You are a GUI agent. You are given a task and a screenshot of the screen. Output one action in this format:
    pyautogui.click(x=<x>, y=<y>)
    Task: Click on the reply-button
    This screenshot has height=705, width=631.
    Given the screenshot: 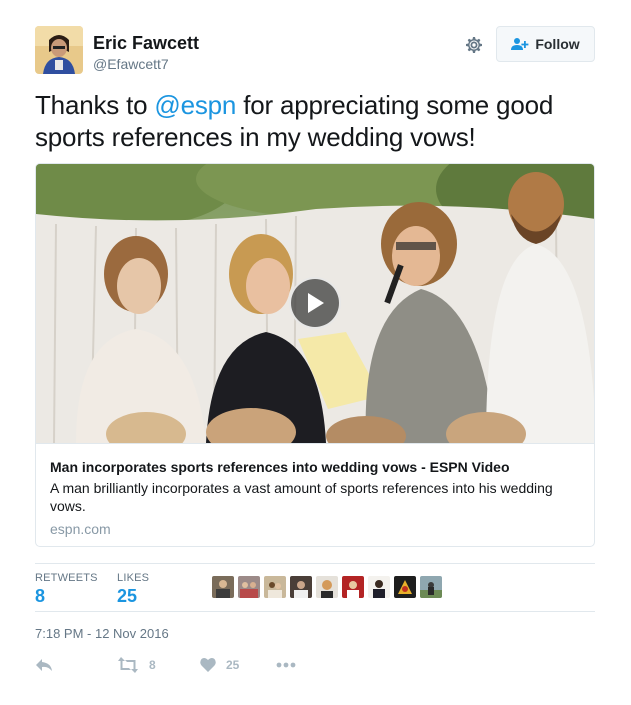 What is the action you would take?
    pyautogui.click(x=44, y=665)
    